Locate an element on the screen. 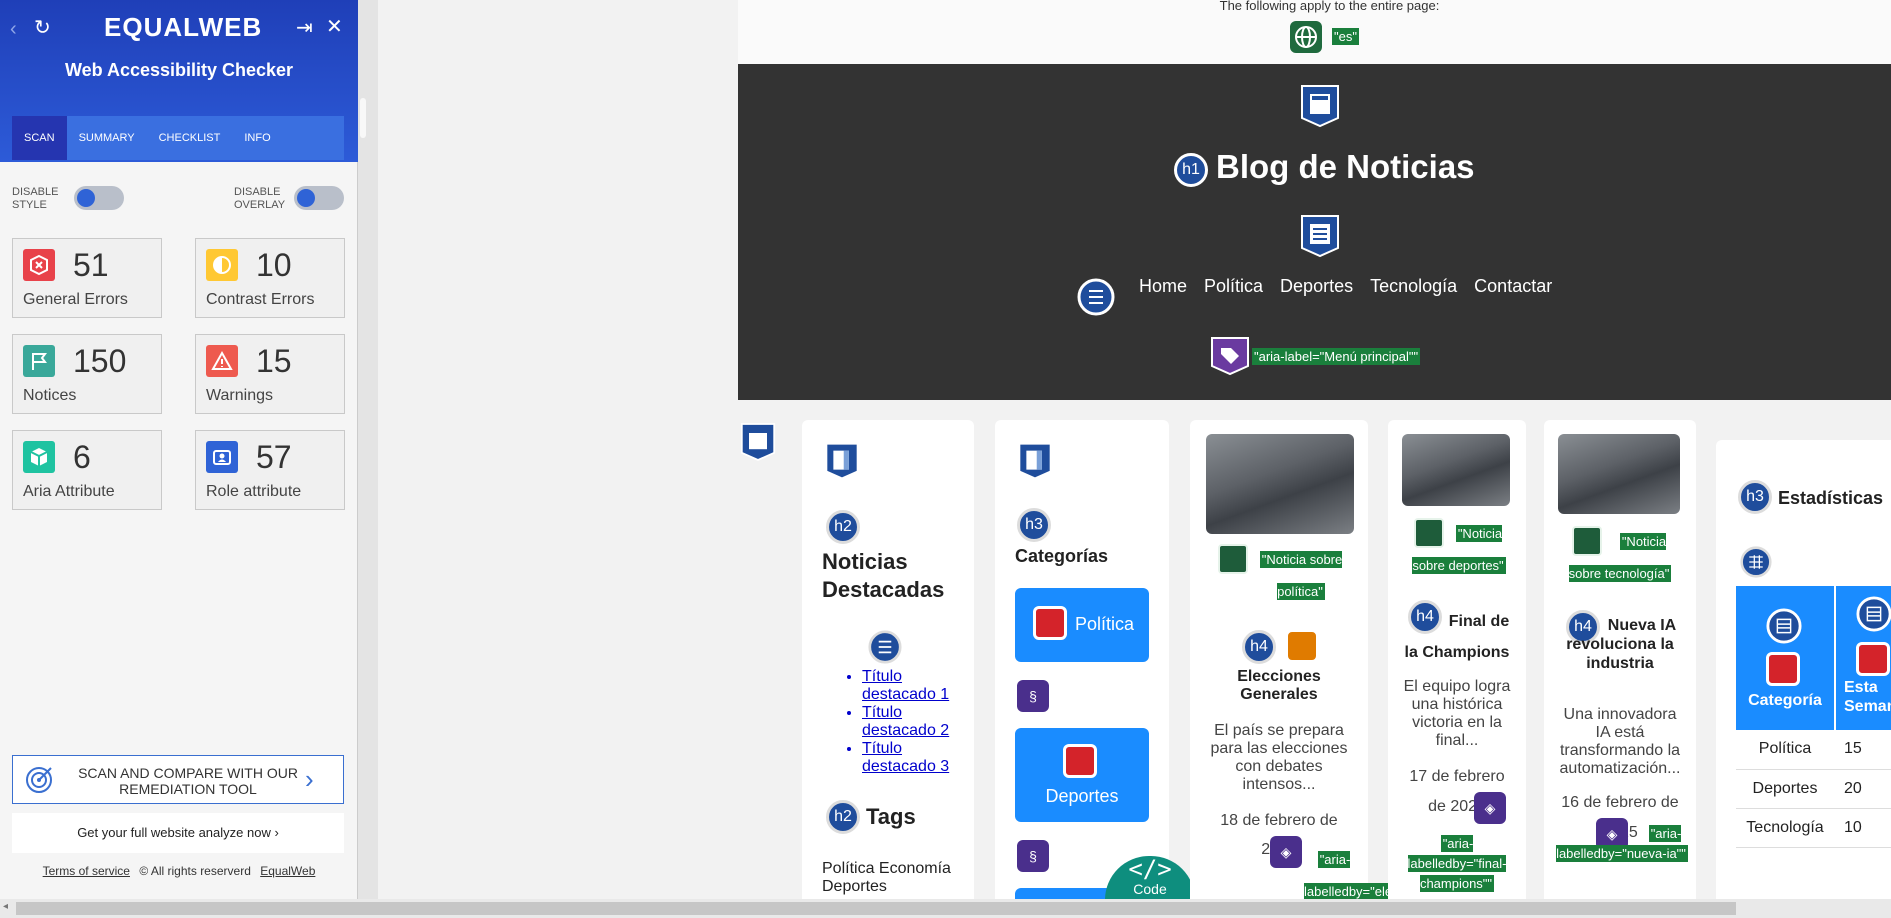 The width and height of the screenshot is (1891, 918). aria-labelledby-tag: "aria-labelledby="final-champions"" is located at coordinates (1457, 863).